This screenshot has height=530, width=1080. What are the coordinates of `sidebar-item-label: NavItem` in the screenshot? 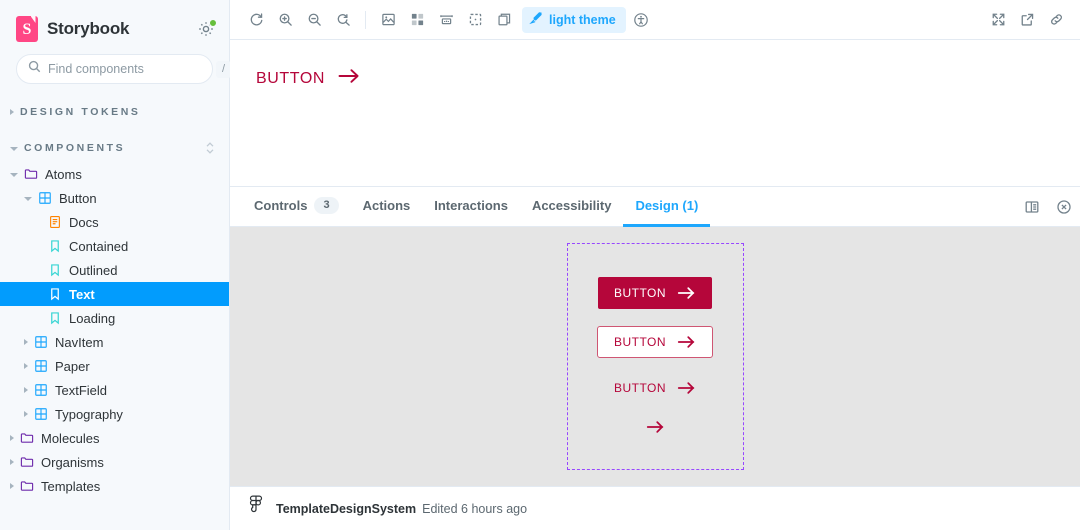 It's located at (79, 342).